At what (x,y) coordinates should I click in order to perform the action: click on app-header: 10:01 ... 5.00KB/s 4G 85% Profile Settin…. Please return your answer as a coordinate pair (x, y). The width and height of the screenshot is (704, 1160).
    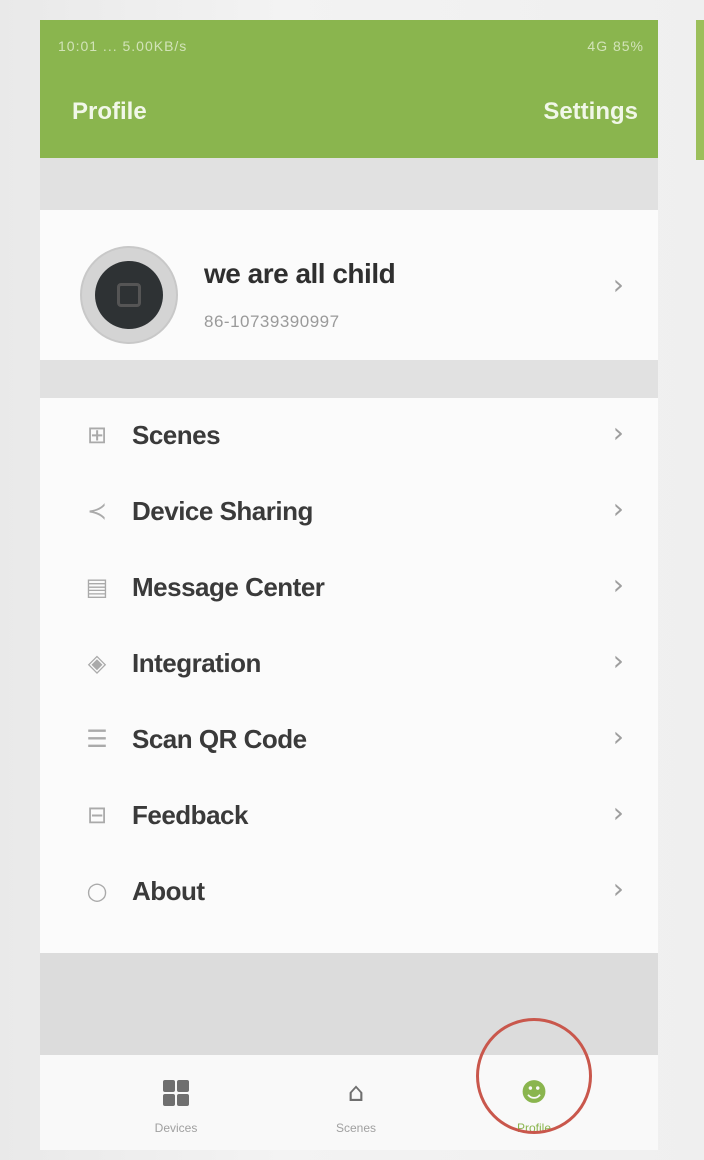
    Looking at the image, I should click on (349, 89).